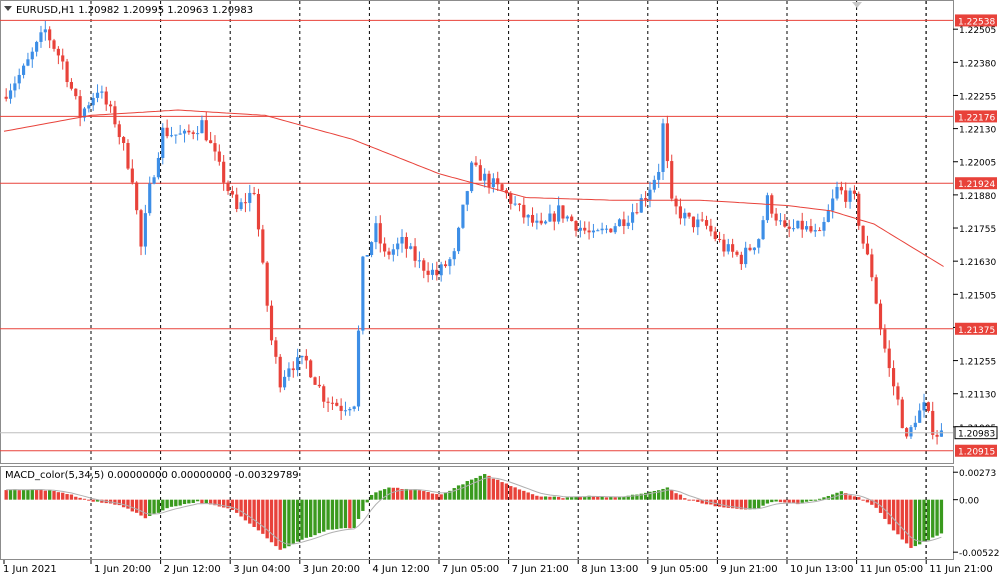  What do you see at coordinates (976, 453) in the screenshot?
I see `level-tag-label: 1.20915` at bounding box center [976, 453].